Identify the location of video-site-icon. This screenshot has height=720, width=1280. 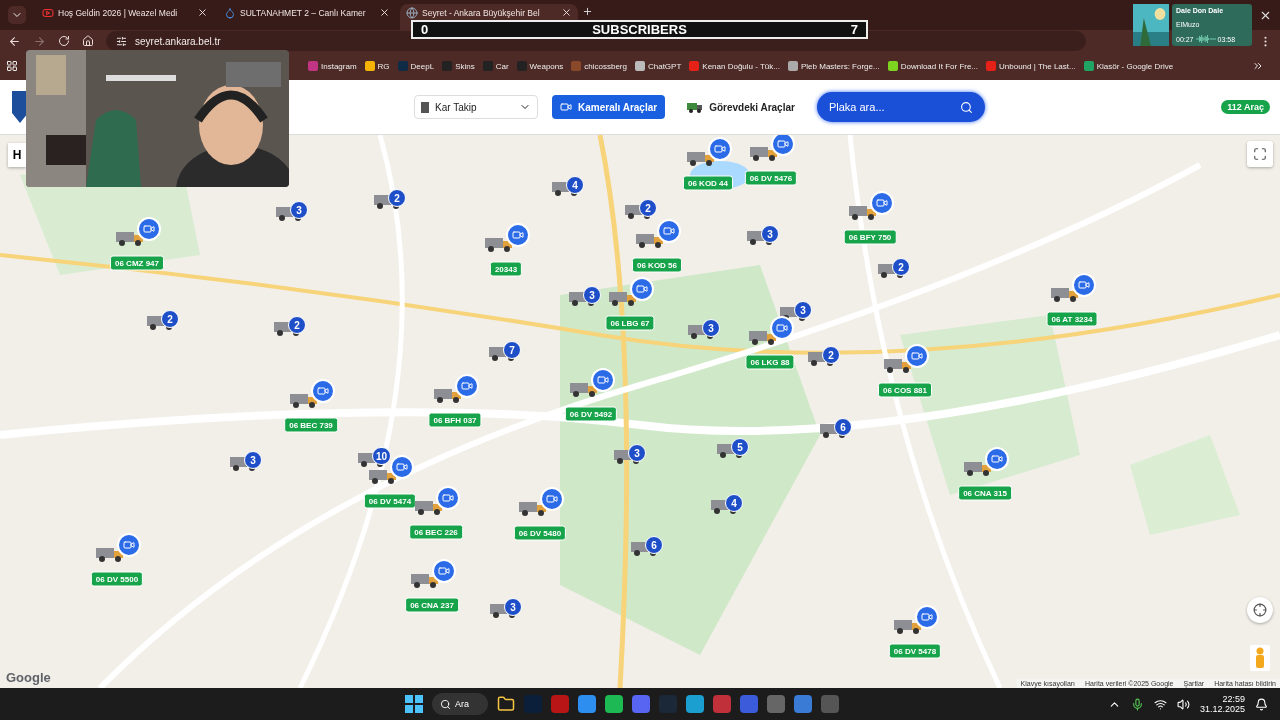
(48, 13).